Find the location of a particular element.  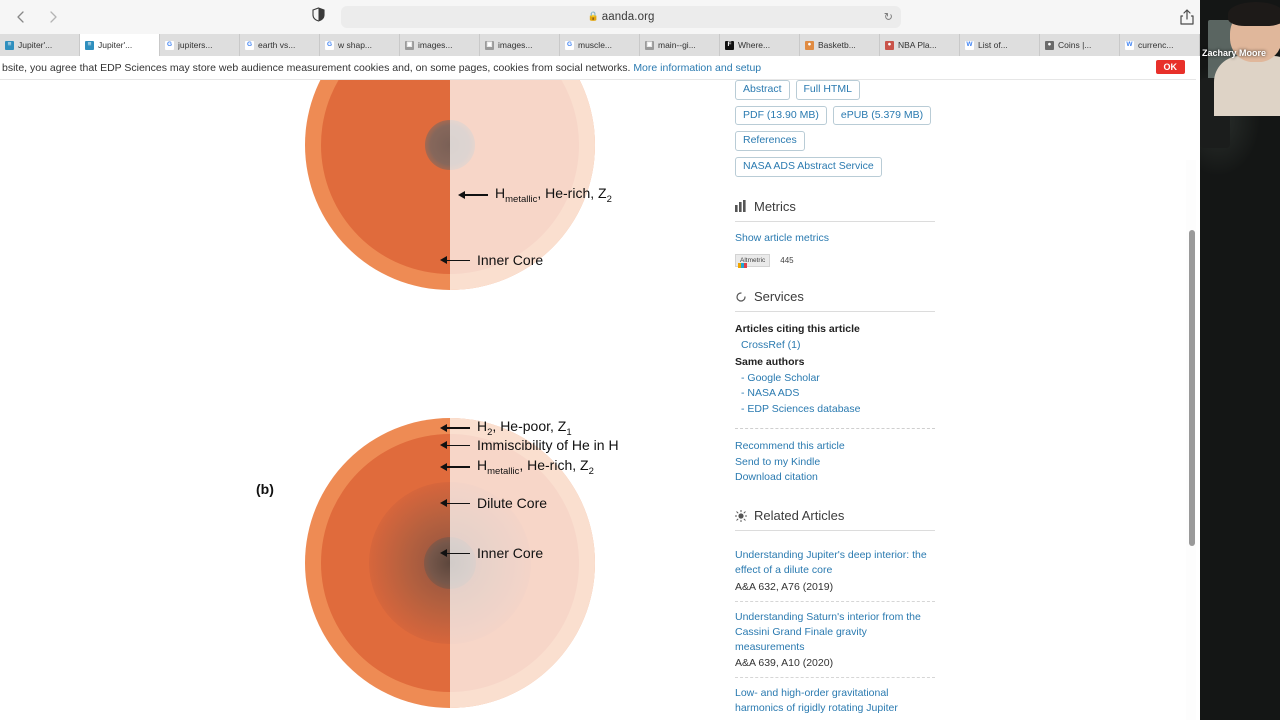

service-action-1: Send to my Kindle is located at coordinates (835, 463).